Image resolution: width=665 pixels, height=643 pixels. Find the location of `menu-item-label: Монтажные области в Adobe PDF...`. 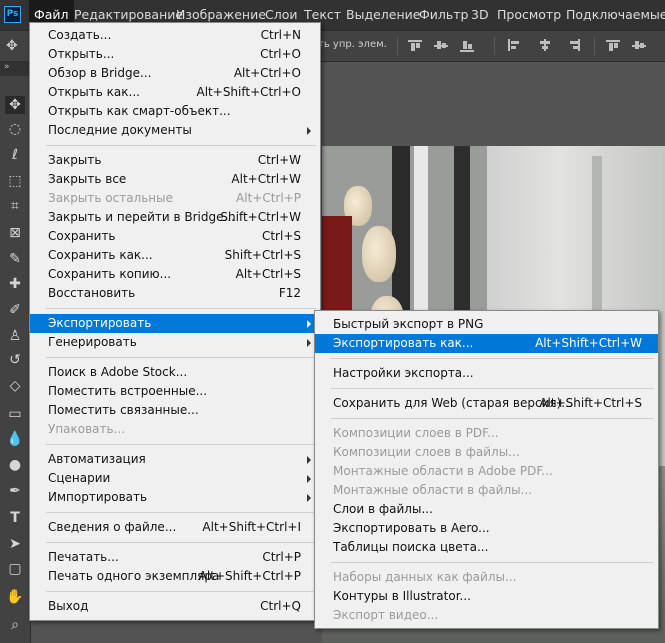

menu-item-label: Монтажные области в Adobe PDF... is located at coordinates (443, 471).